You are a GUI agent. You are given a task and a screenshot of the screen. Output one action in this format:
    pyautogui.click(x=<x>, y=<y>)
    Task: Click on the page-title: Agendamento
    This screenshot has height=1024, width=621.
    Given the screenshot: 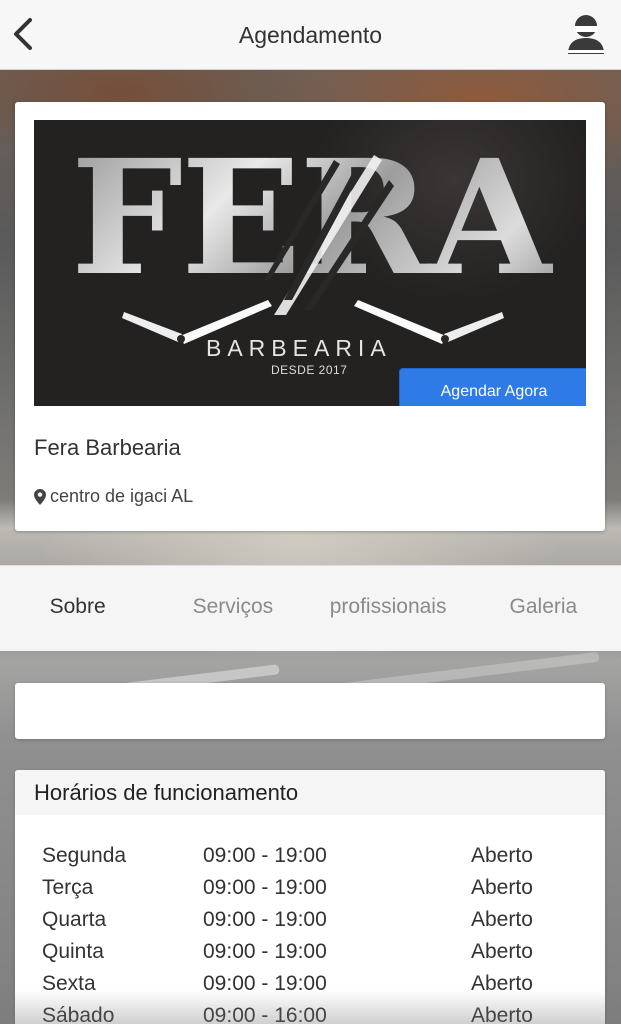 What is the action you would take?
    pyautogui.click(x=310, y=35)
    